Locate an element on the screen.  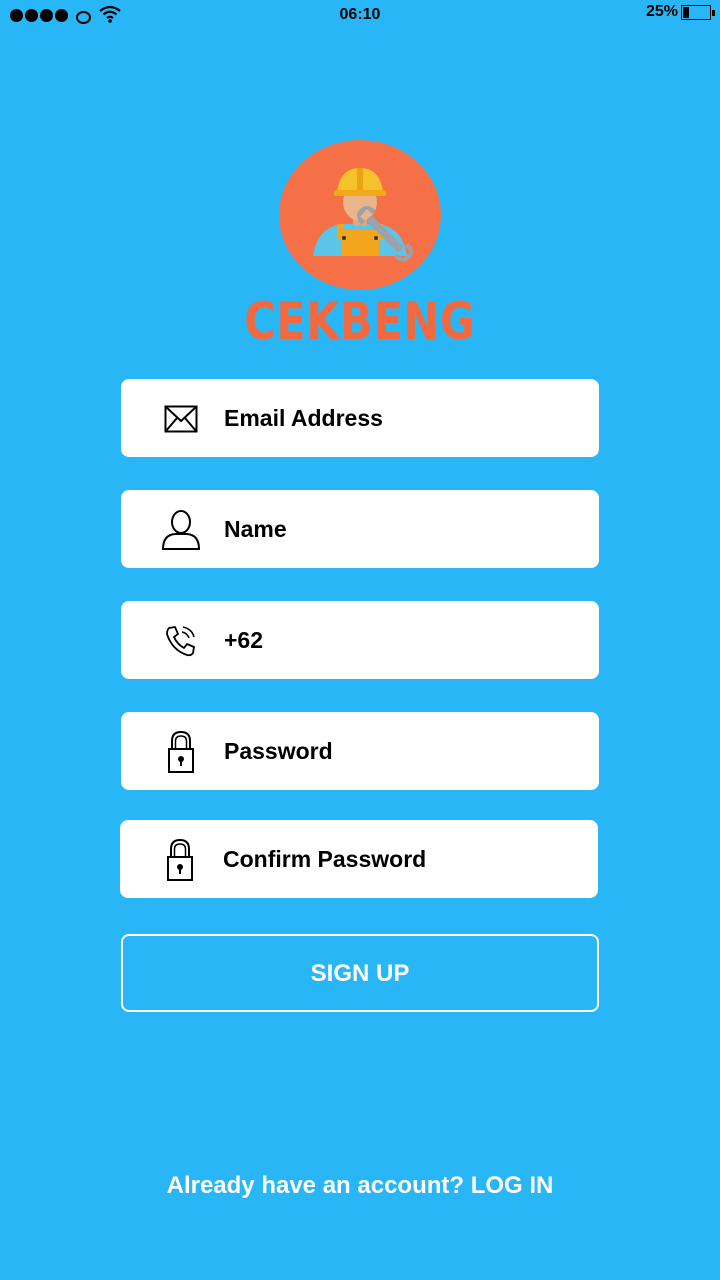
battery-percent: 25% is located at coordinates (662, 11).